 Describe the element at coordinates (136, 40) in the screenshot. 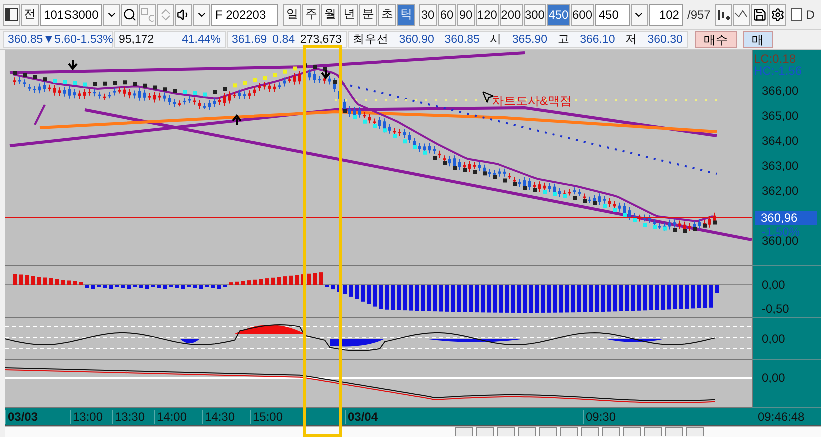

I see `volume-value: 95,172` at that location.